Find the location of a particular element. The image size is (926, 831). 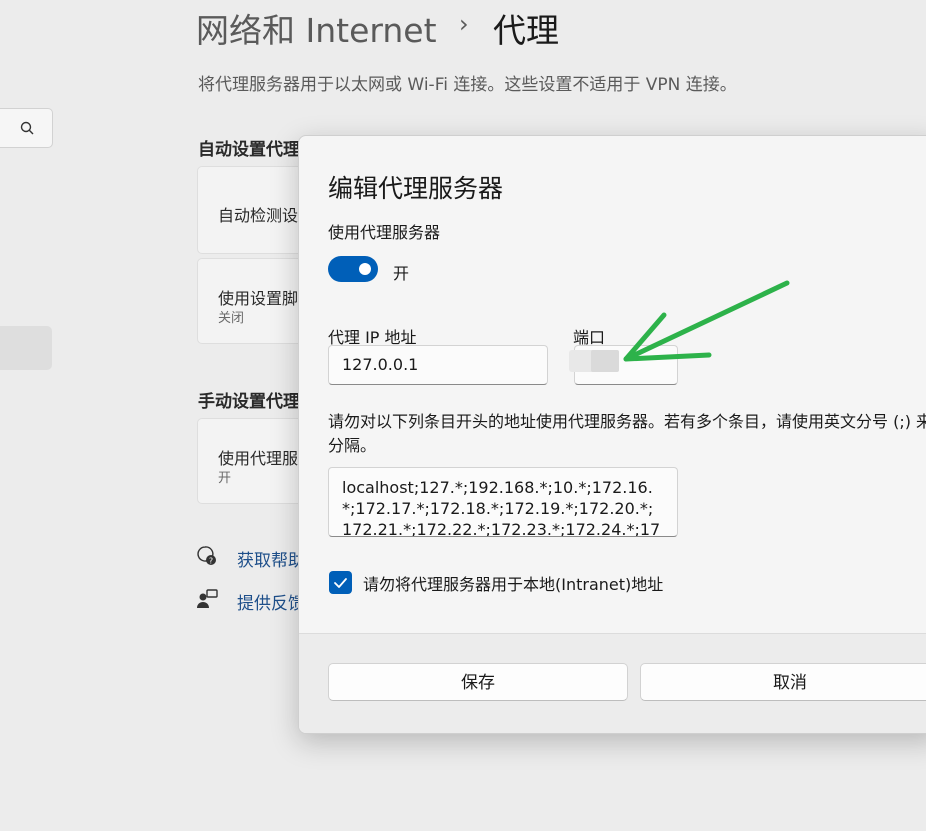

use-proxy-label: 使用代理服务器 is located at coordinates (384, 232).